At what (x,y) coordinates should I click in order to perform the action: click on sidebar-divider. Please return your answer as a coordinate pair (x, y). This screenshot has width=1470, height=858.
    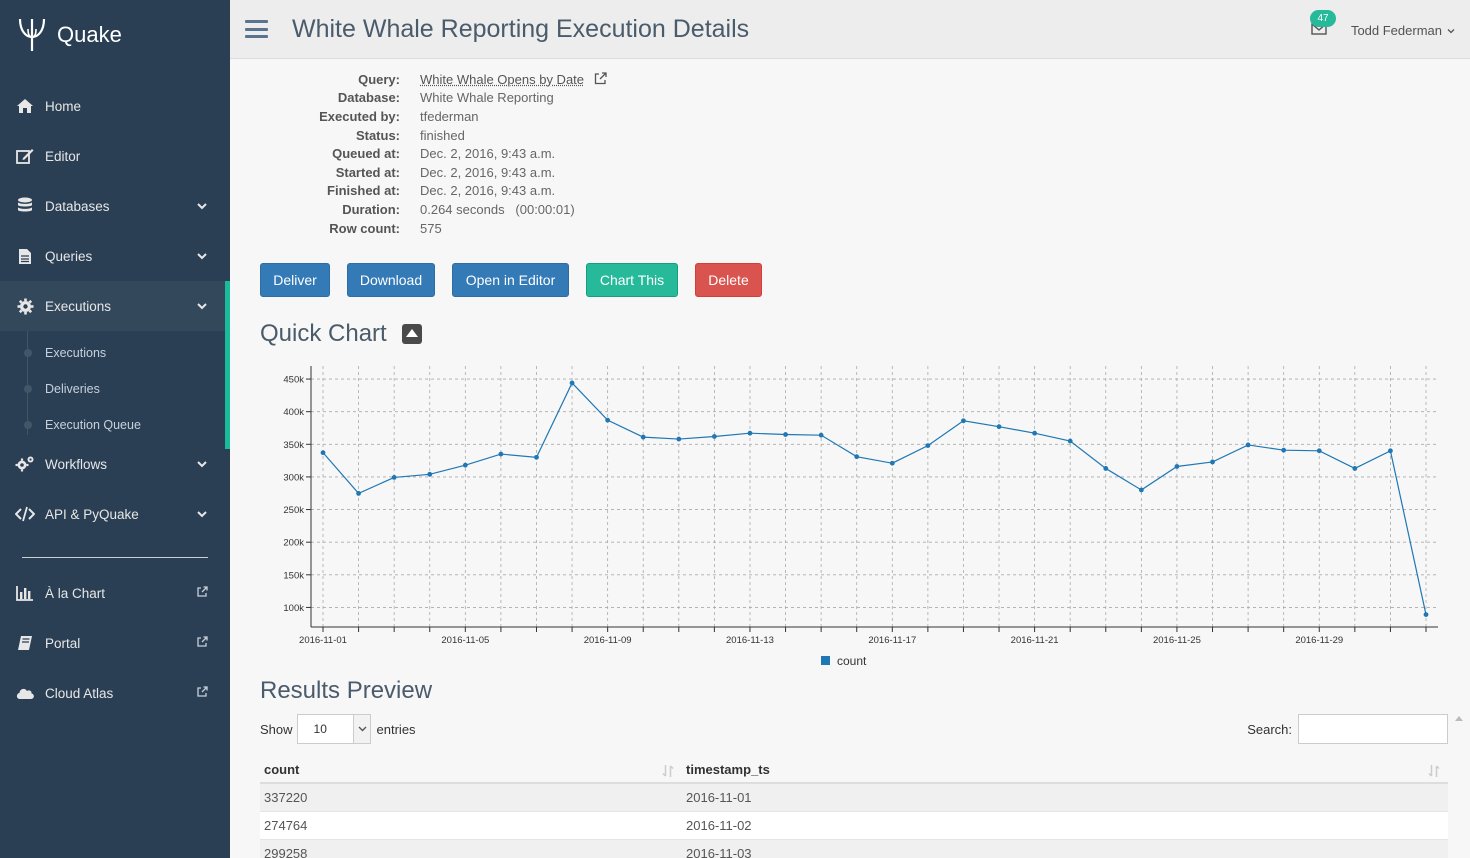
    Looking at the image, I should click on (115, 557).